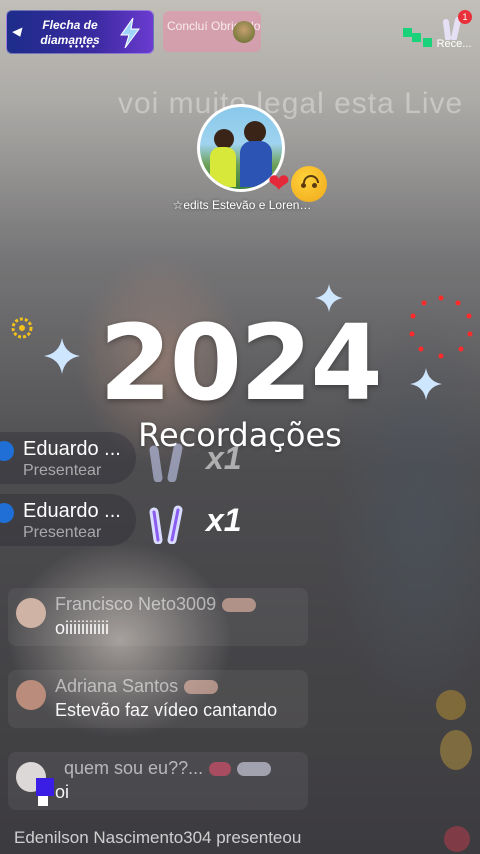 The image size is (480, 854). I want to click on promo-avatar, so click(244, 32).